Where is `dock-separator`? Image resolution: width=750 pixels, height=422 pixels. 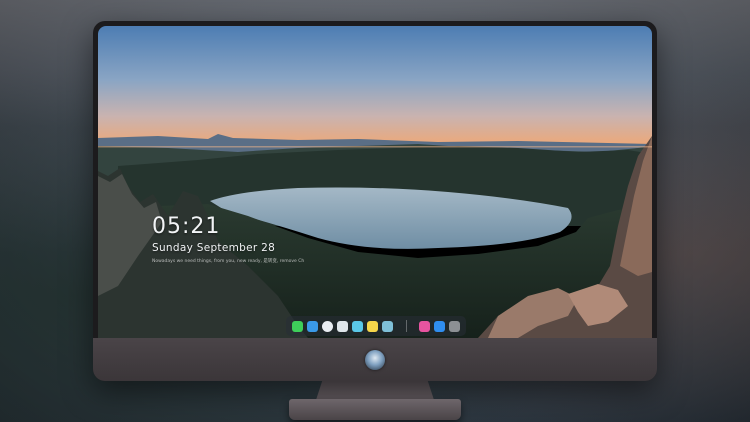
dock-separator is located at coordinates (406, 326).